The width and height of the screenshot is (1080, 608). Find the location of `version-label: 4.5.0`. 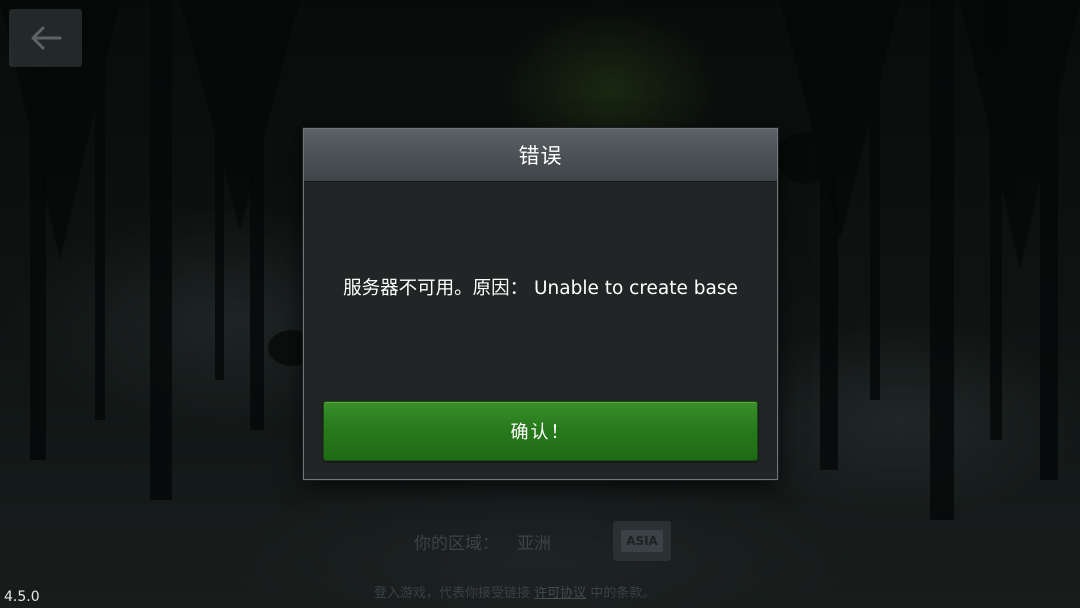

version-label: 4.5.0 is located at coordinates (22, 597).